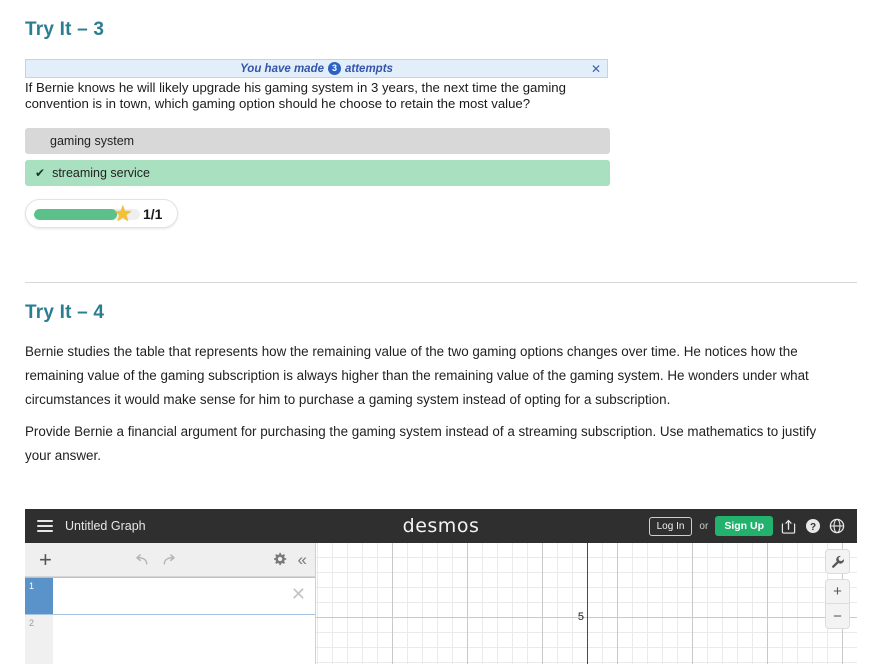 This screenshot has width=882, height=664. I want to click on close-icon: ✕, so click(596, 69).